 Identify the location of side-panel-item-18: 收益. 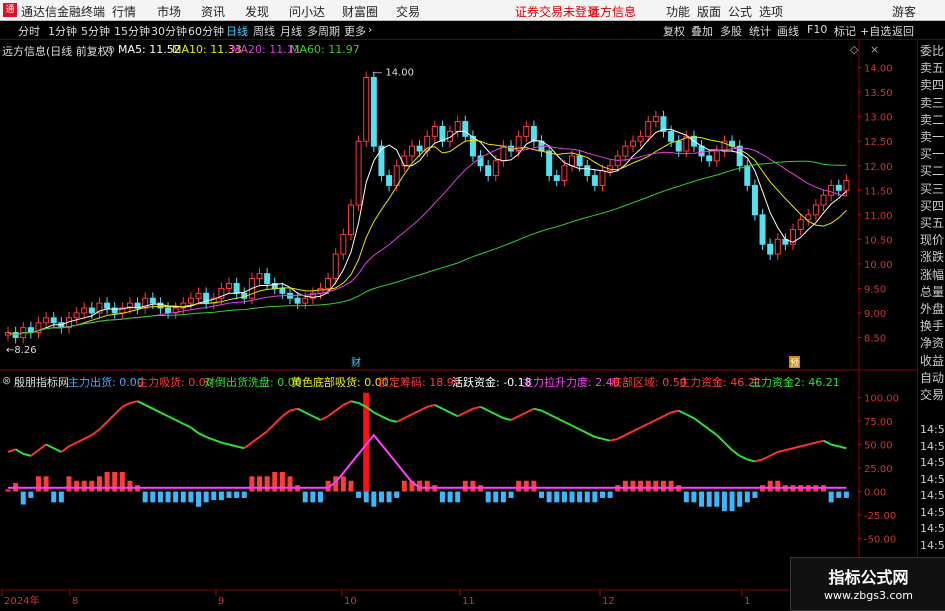
(932, 361).